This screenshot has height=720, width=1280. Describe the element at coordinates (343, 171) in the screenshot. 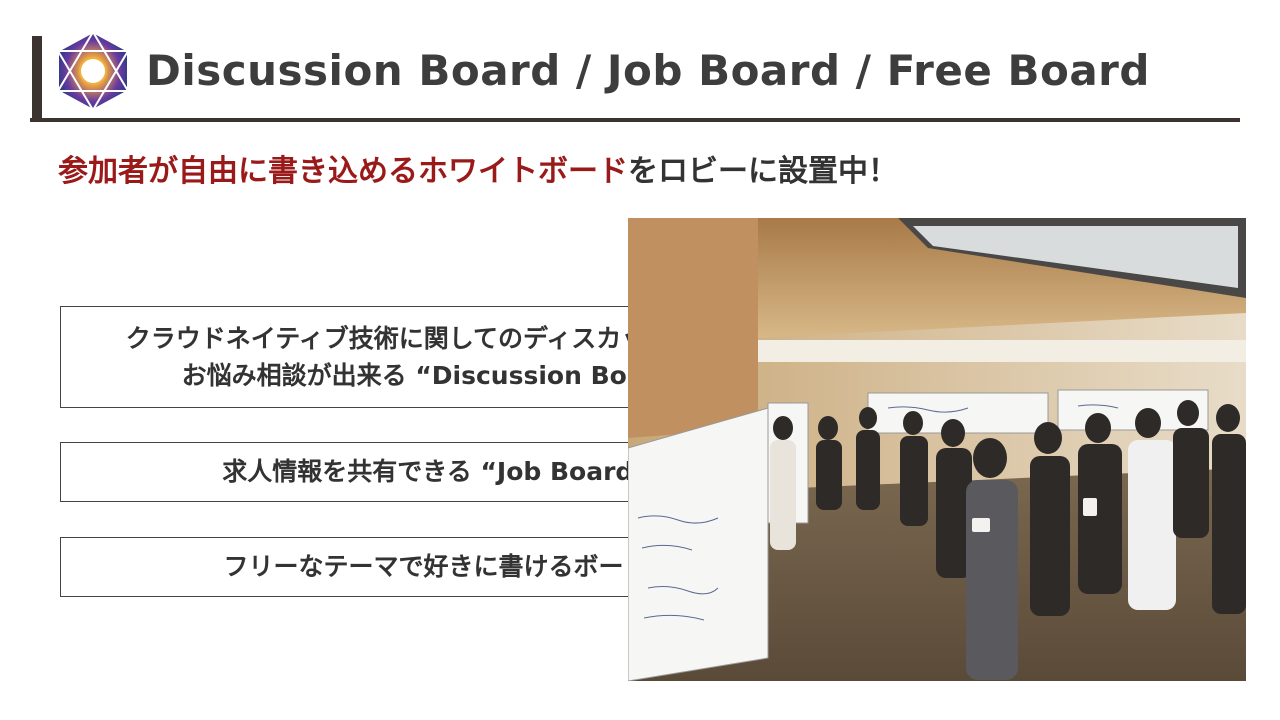

I see `subtitle-highlight: 参加者が自由に書き込めるホワイトボード` at that location.